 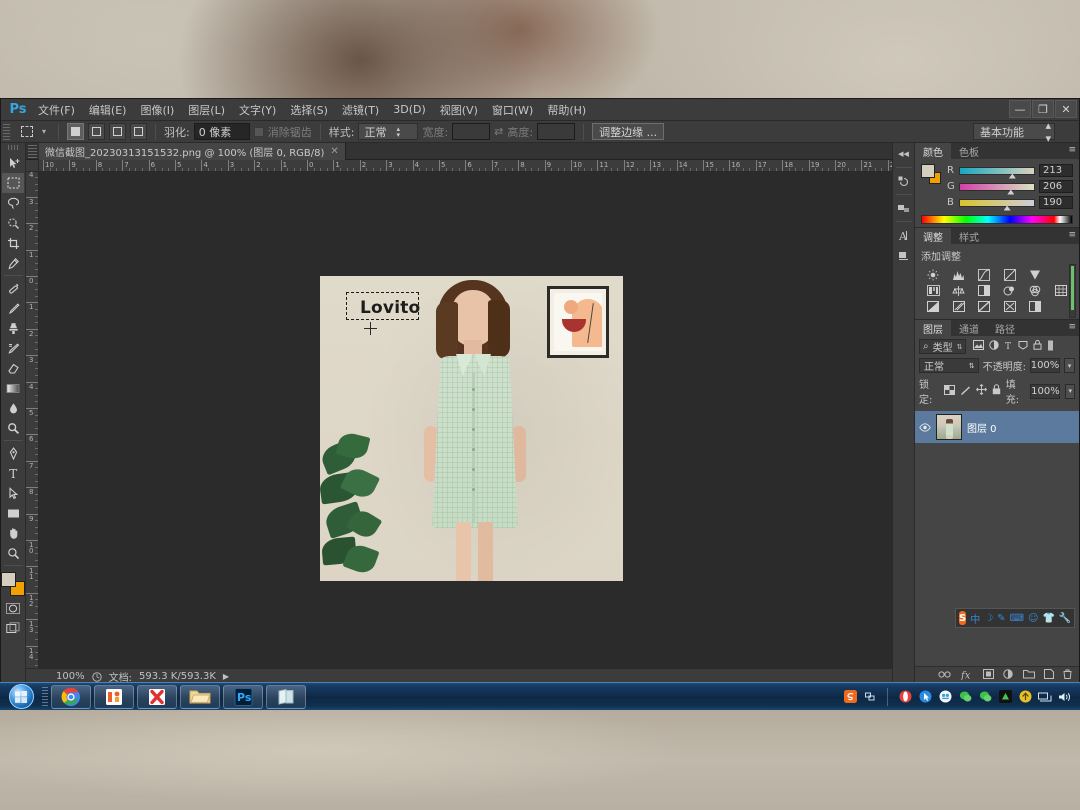 I want to click on start-button, so click(x=21, y=697).